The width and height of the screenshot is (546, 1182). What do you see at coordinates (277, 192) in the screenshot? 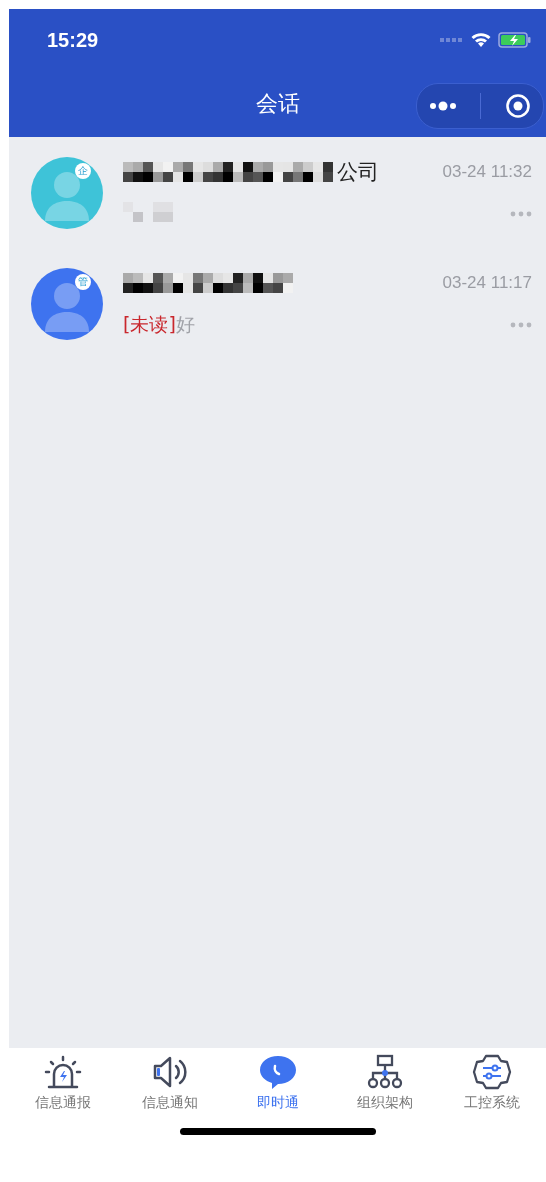
I see `conversation-row: 企 公司 03-24 11:32` at bounding box center [277, 192].